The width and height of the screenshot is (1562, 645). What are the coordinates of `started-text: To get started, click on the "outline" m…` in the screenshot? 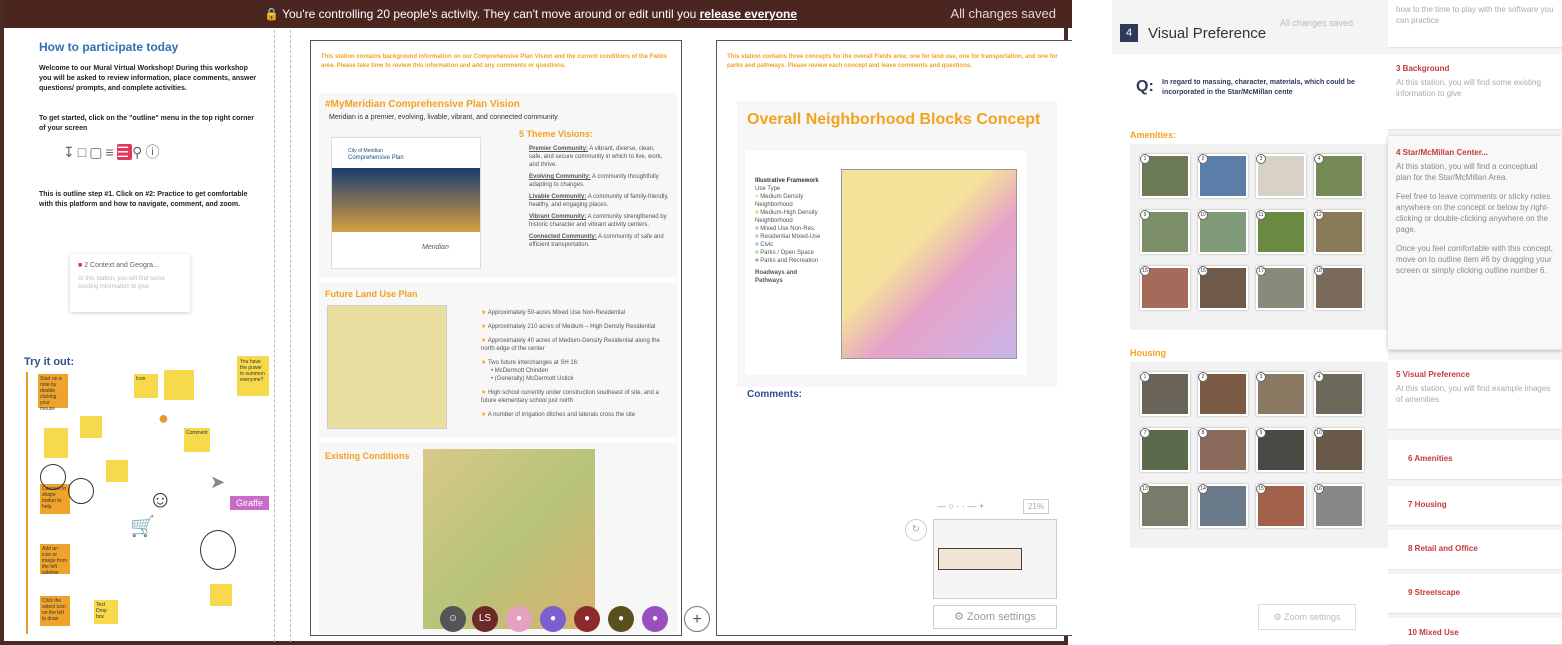 It's located at (146, 123).